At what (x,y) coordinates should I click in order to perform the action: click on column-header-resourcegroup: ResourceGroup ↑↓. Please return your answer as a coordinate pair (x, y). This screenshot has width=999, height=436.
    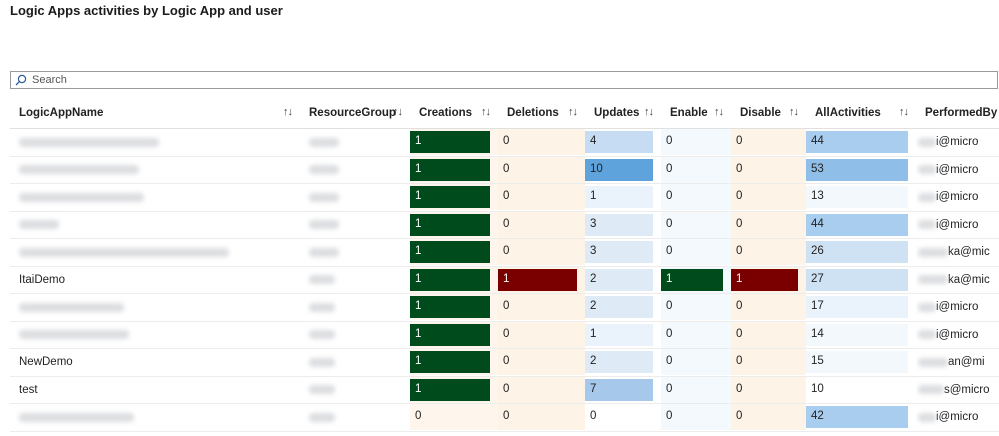
    Looking at the image, I should click on (355, 113).